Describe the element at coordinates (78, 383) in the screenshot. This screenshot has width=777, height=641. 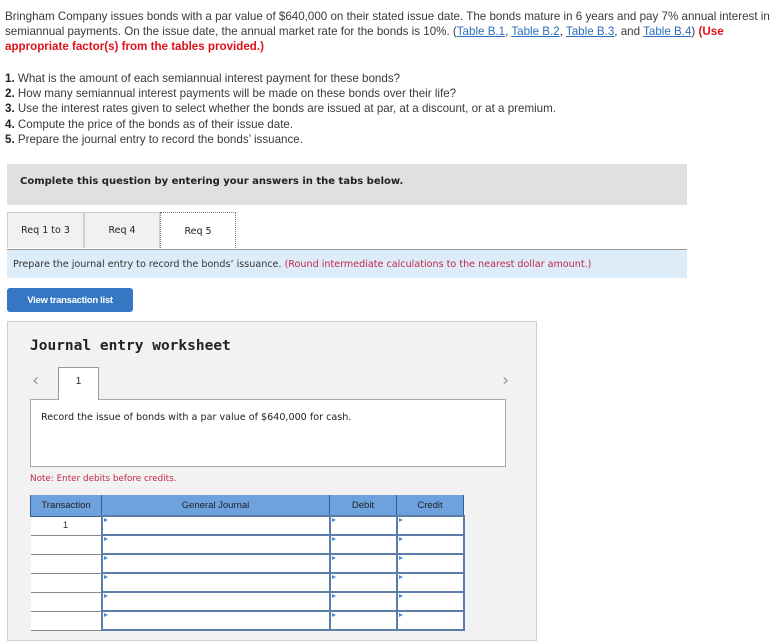
I see `transaction-tab-1: 1` at that location.